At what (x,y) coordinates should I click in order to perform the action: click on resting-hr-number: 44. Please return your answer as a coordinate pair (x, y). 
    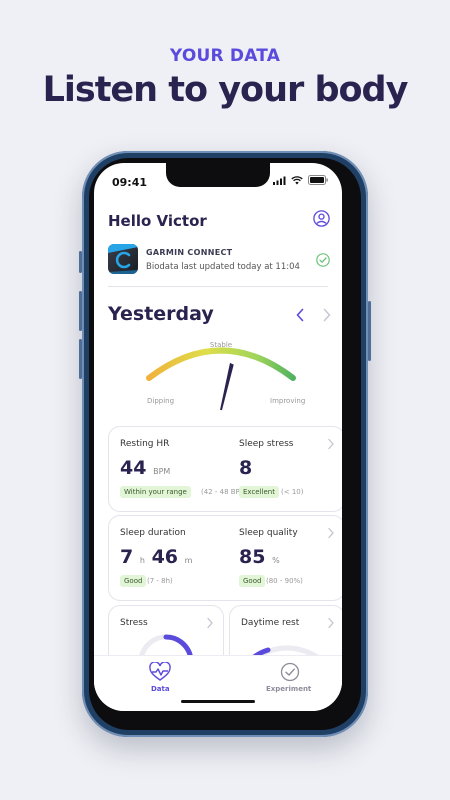
    Looking at the image, I should click on (133, 468).